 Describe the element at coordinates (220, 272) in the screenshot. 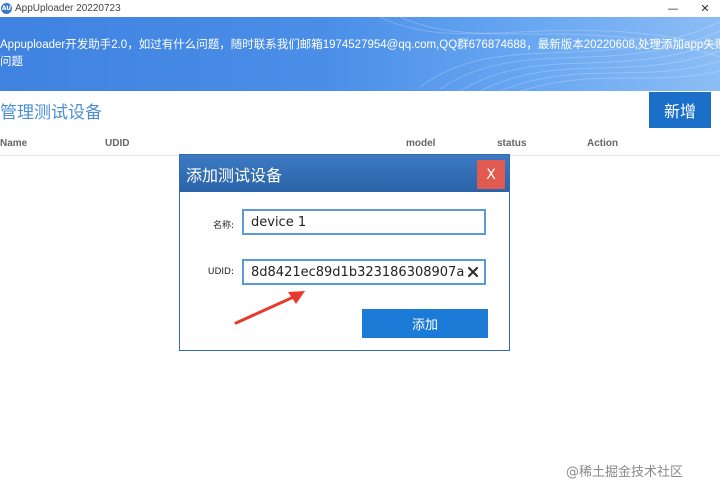

I see `udid-field-label: UDID:` at that location.